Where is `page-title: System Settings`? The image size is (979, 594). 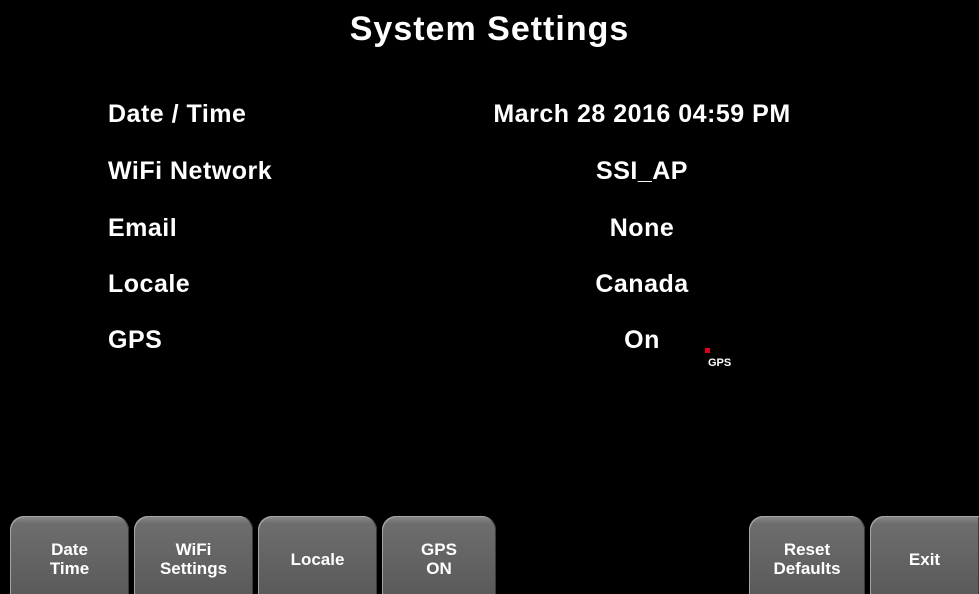
page-title: System Settings is located at coordinates (489, 29).